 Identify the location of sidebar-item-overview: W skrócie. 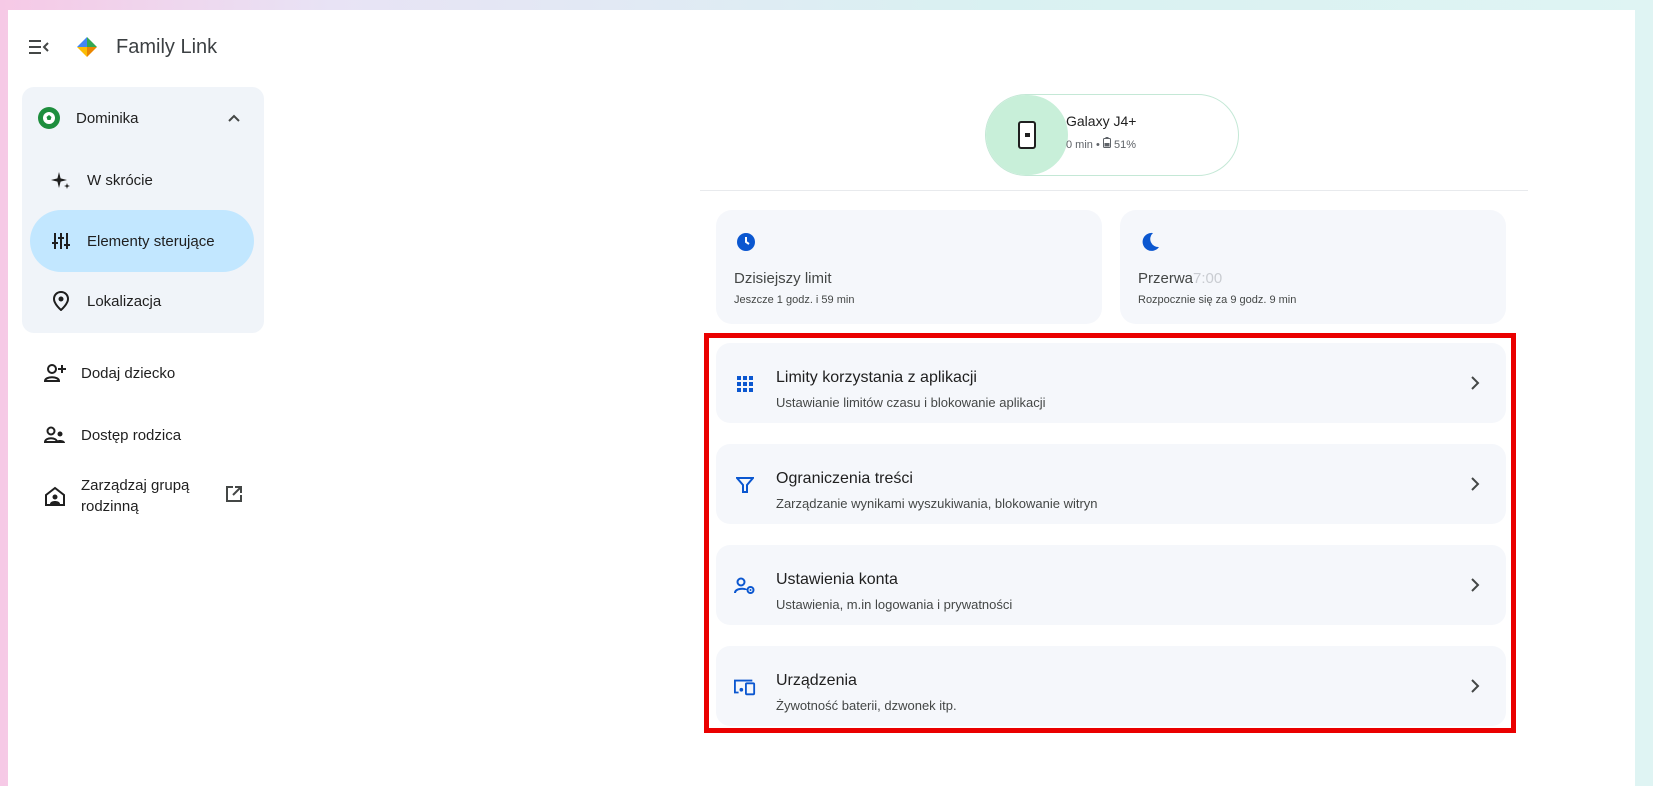
(101, 180).